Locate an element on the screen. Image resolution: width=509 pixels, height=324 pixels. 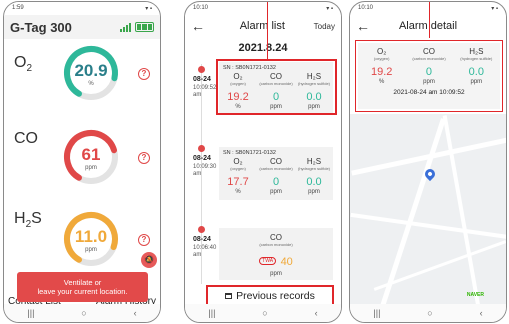
app-bar: ← Alarm detail is located at coordinates (428, 26).